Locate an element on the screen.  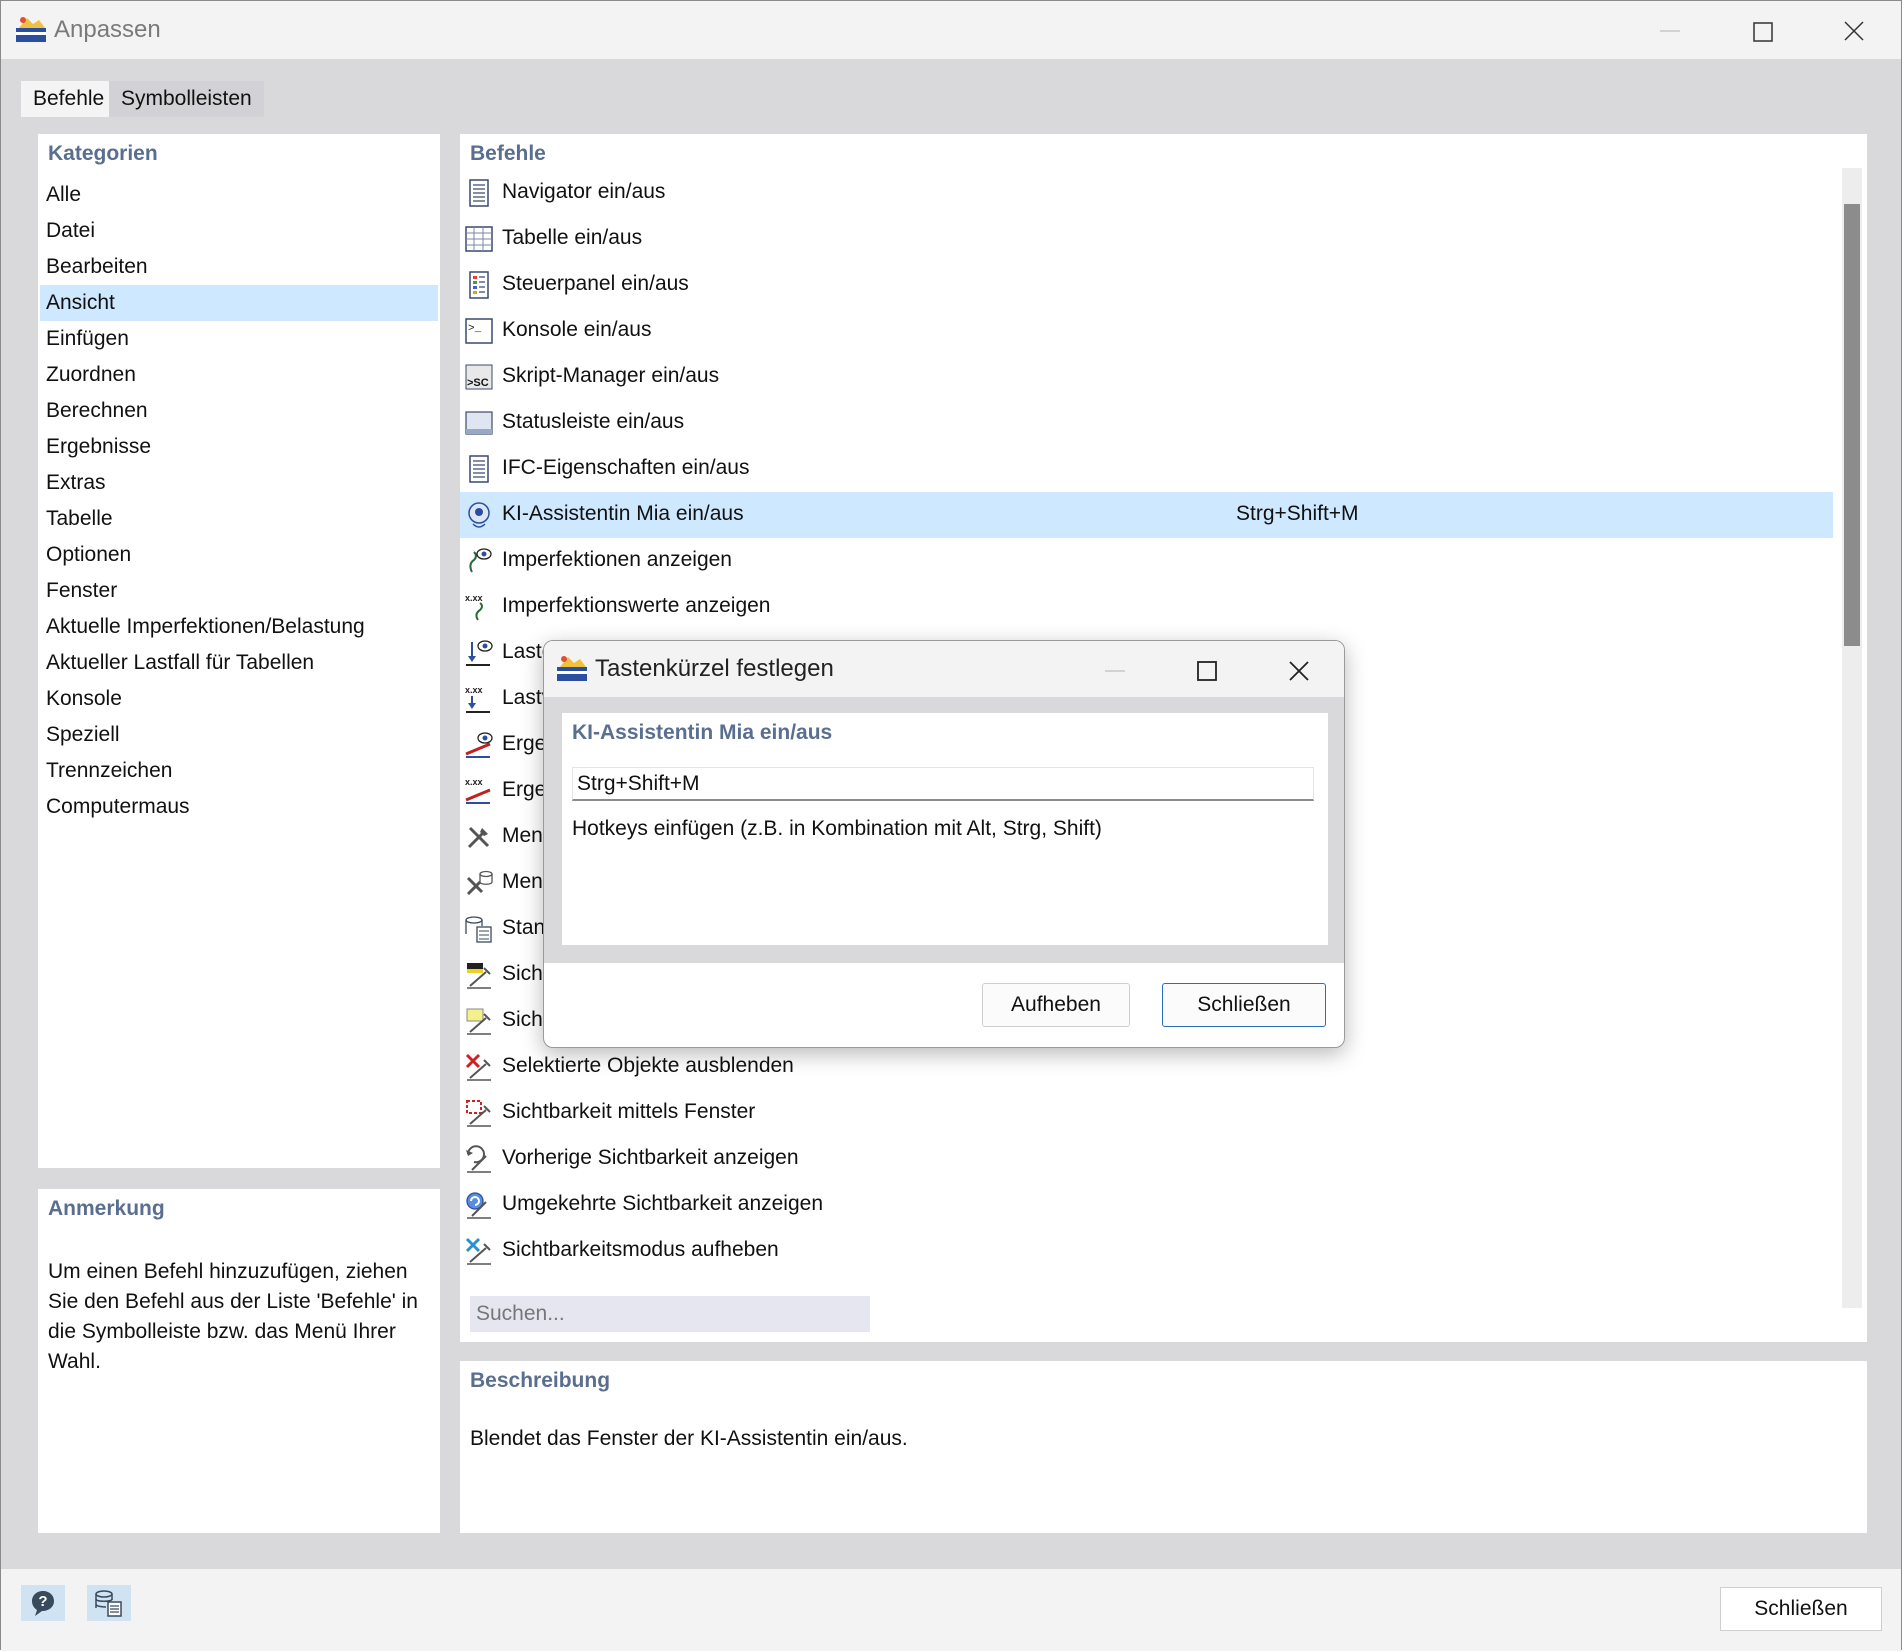
command-item: >SC Skript-Manager ein/aus is located at coordinates (1146, 377).